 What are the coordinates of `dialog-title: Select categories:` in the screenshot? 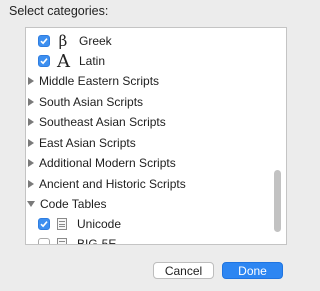 It's located at (59, 11).